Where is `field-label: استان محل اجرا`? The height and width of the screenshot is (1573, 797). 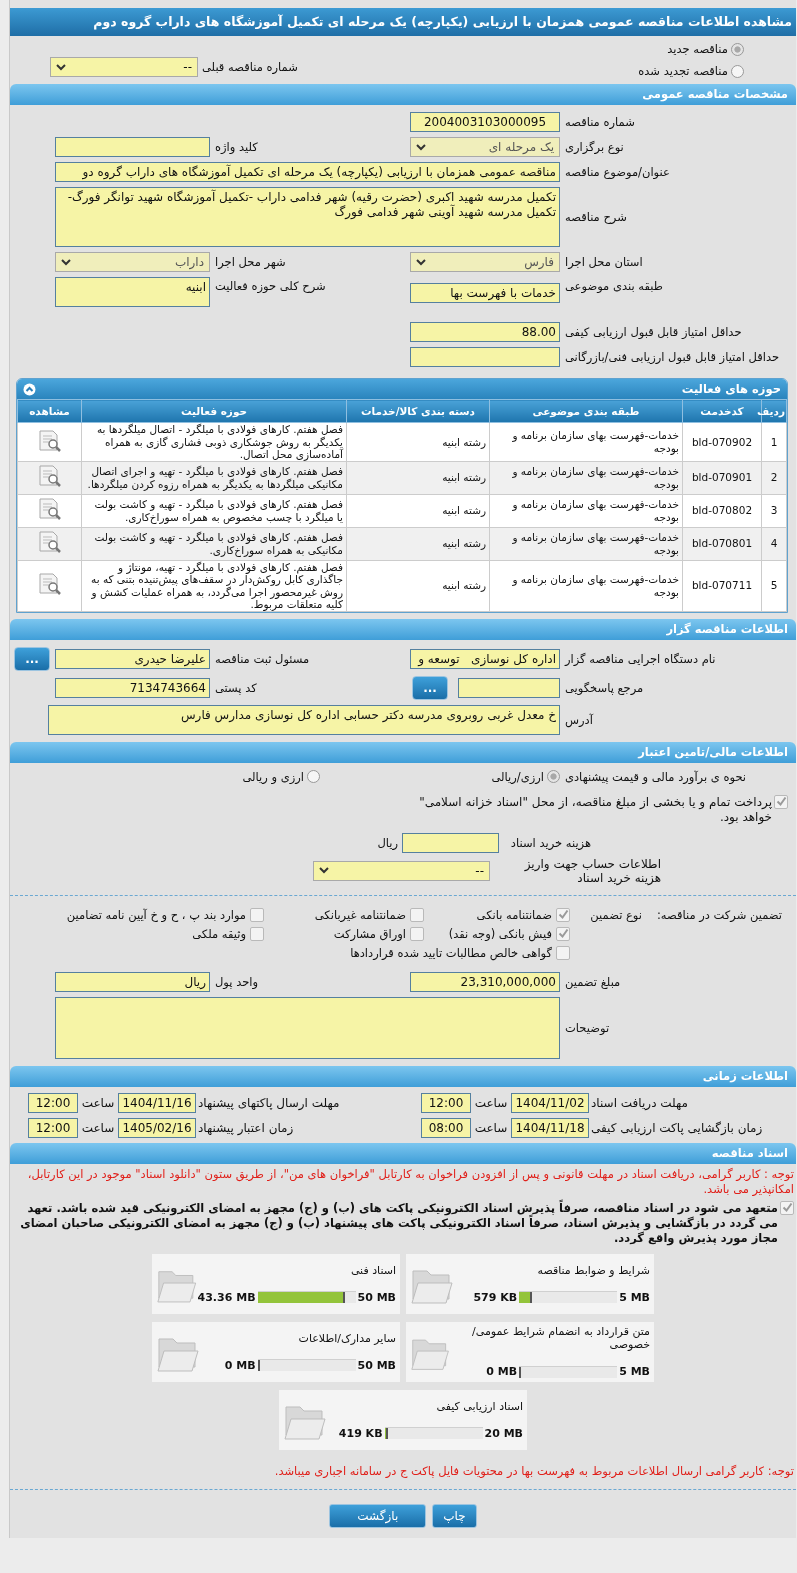
field-label: استان محل اجرا is located at coordinates (604, 262).